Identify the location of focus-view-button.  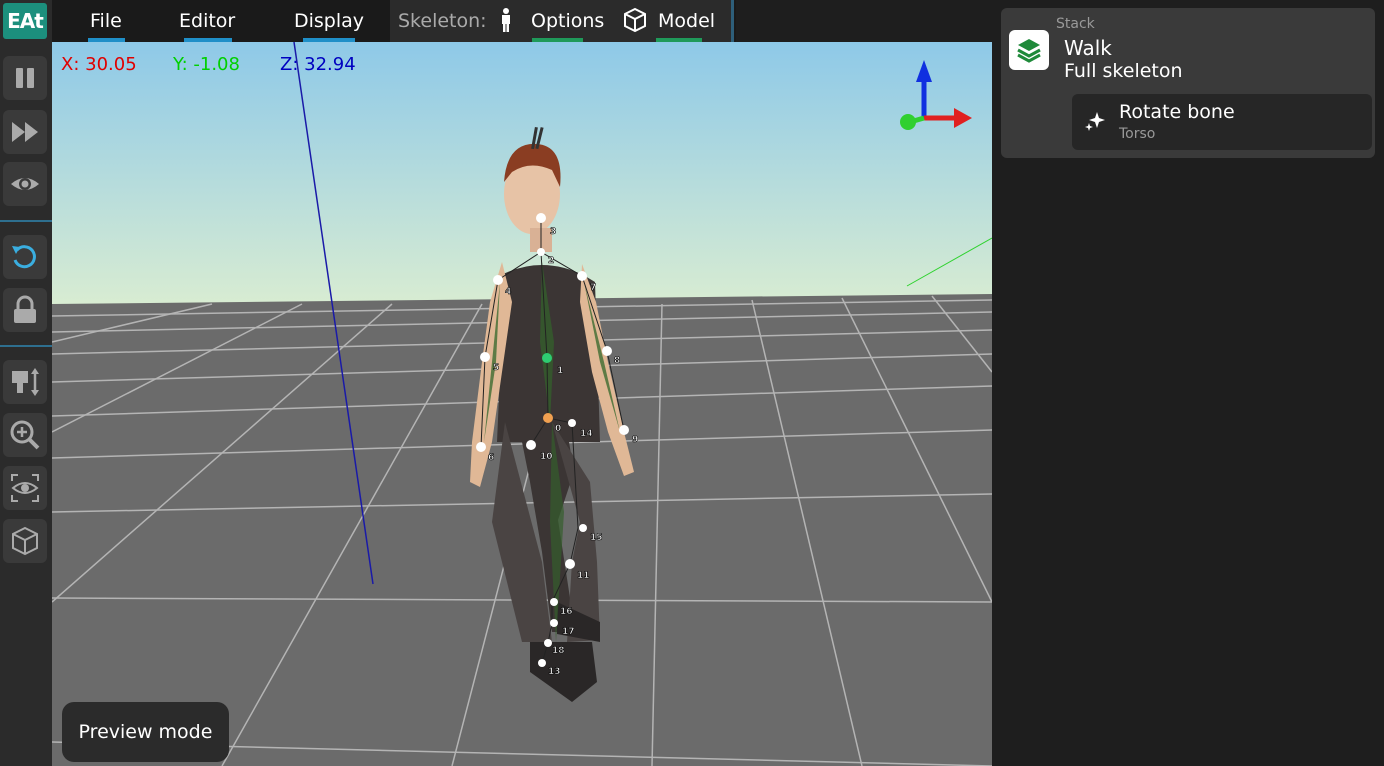
(25, 488).